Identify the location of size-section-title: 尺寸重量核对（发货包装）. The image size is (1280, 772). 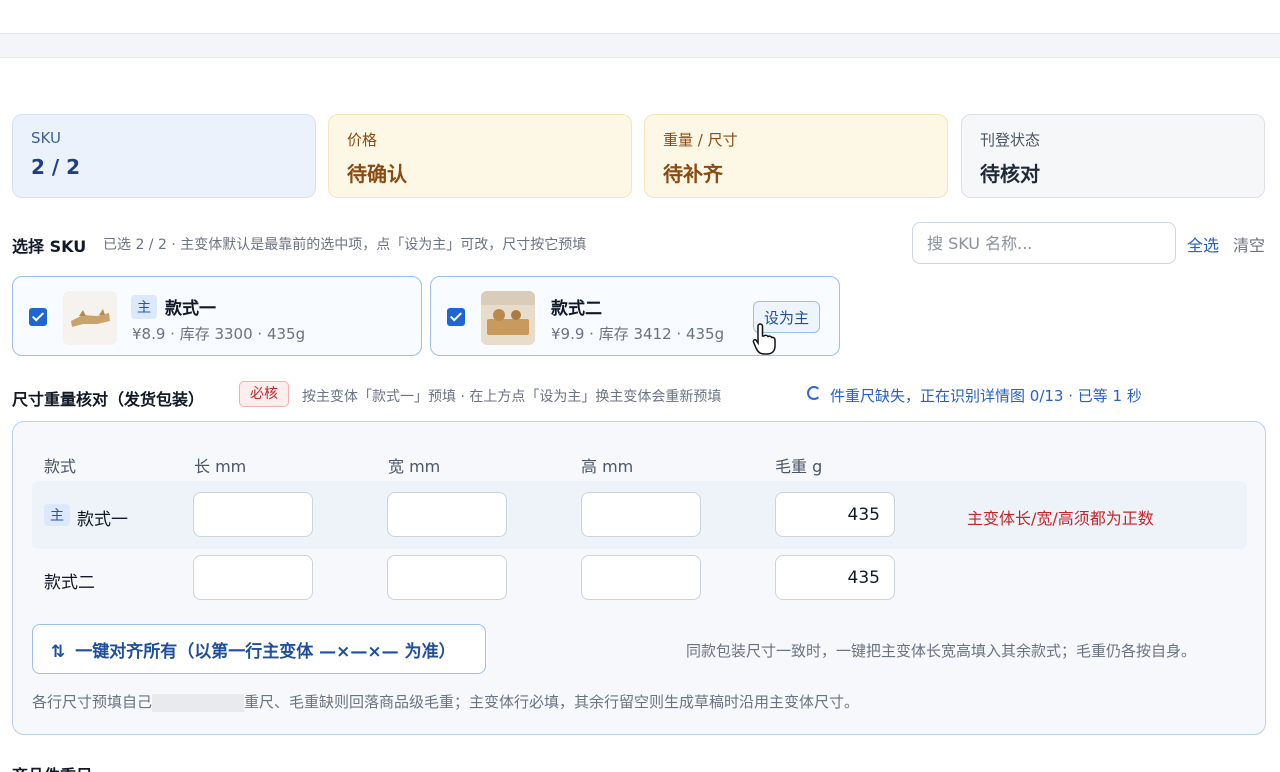
(108, 399).